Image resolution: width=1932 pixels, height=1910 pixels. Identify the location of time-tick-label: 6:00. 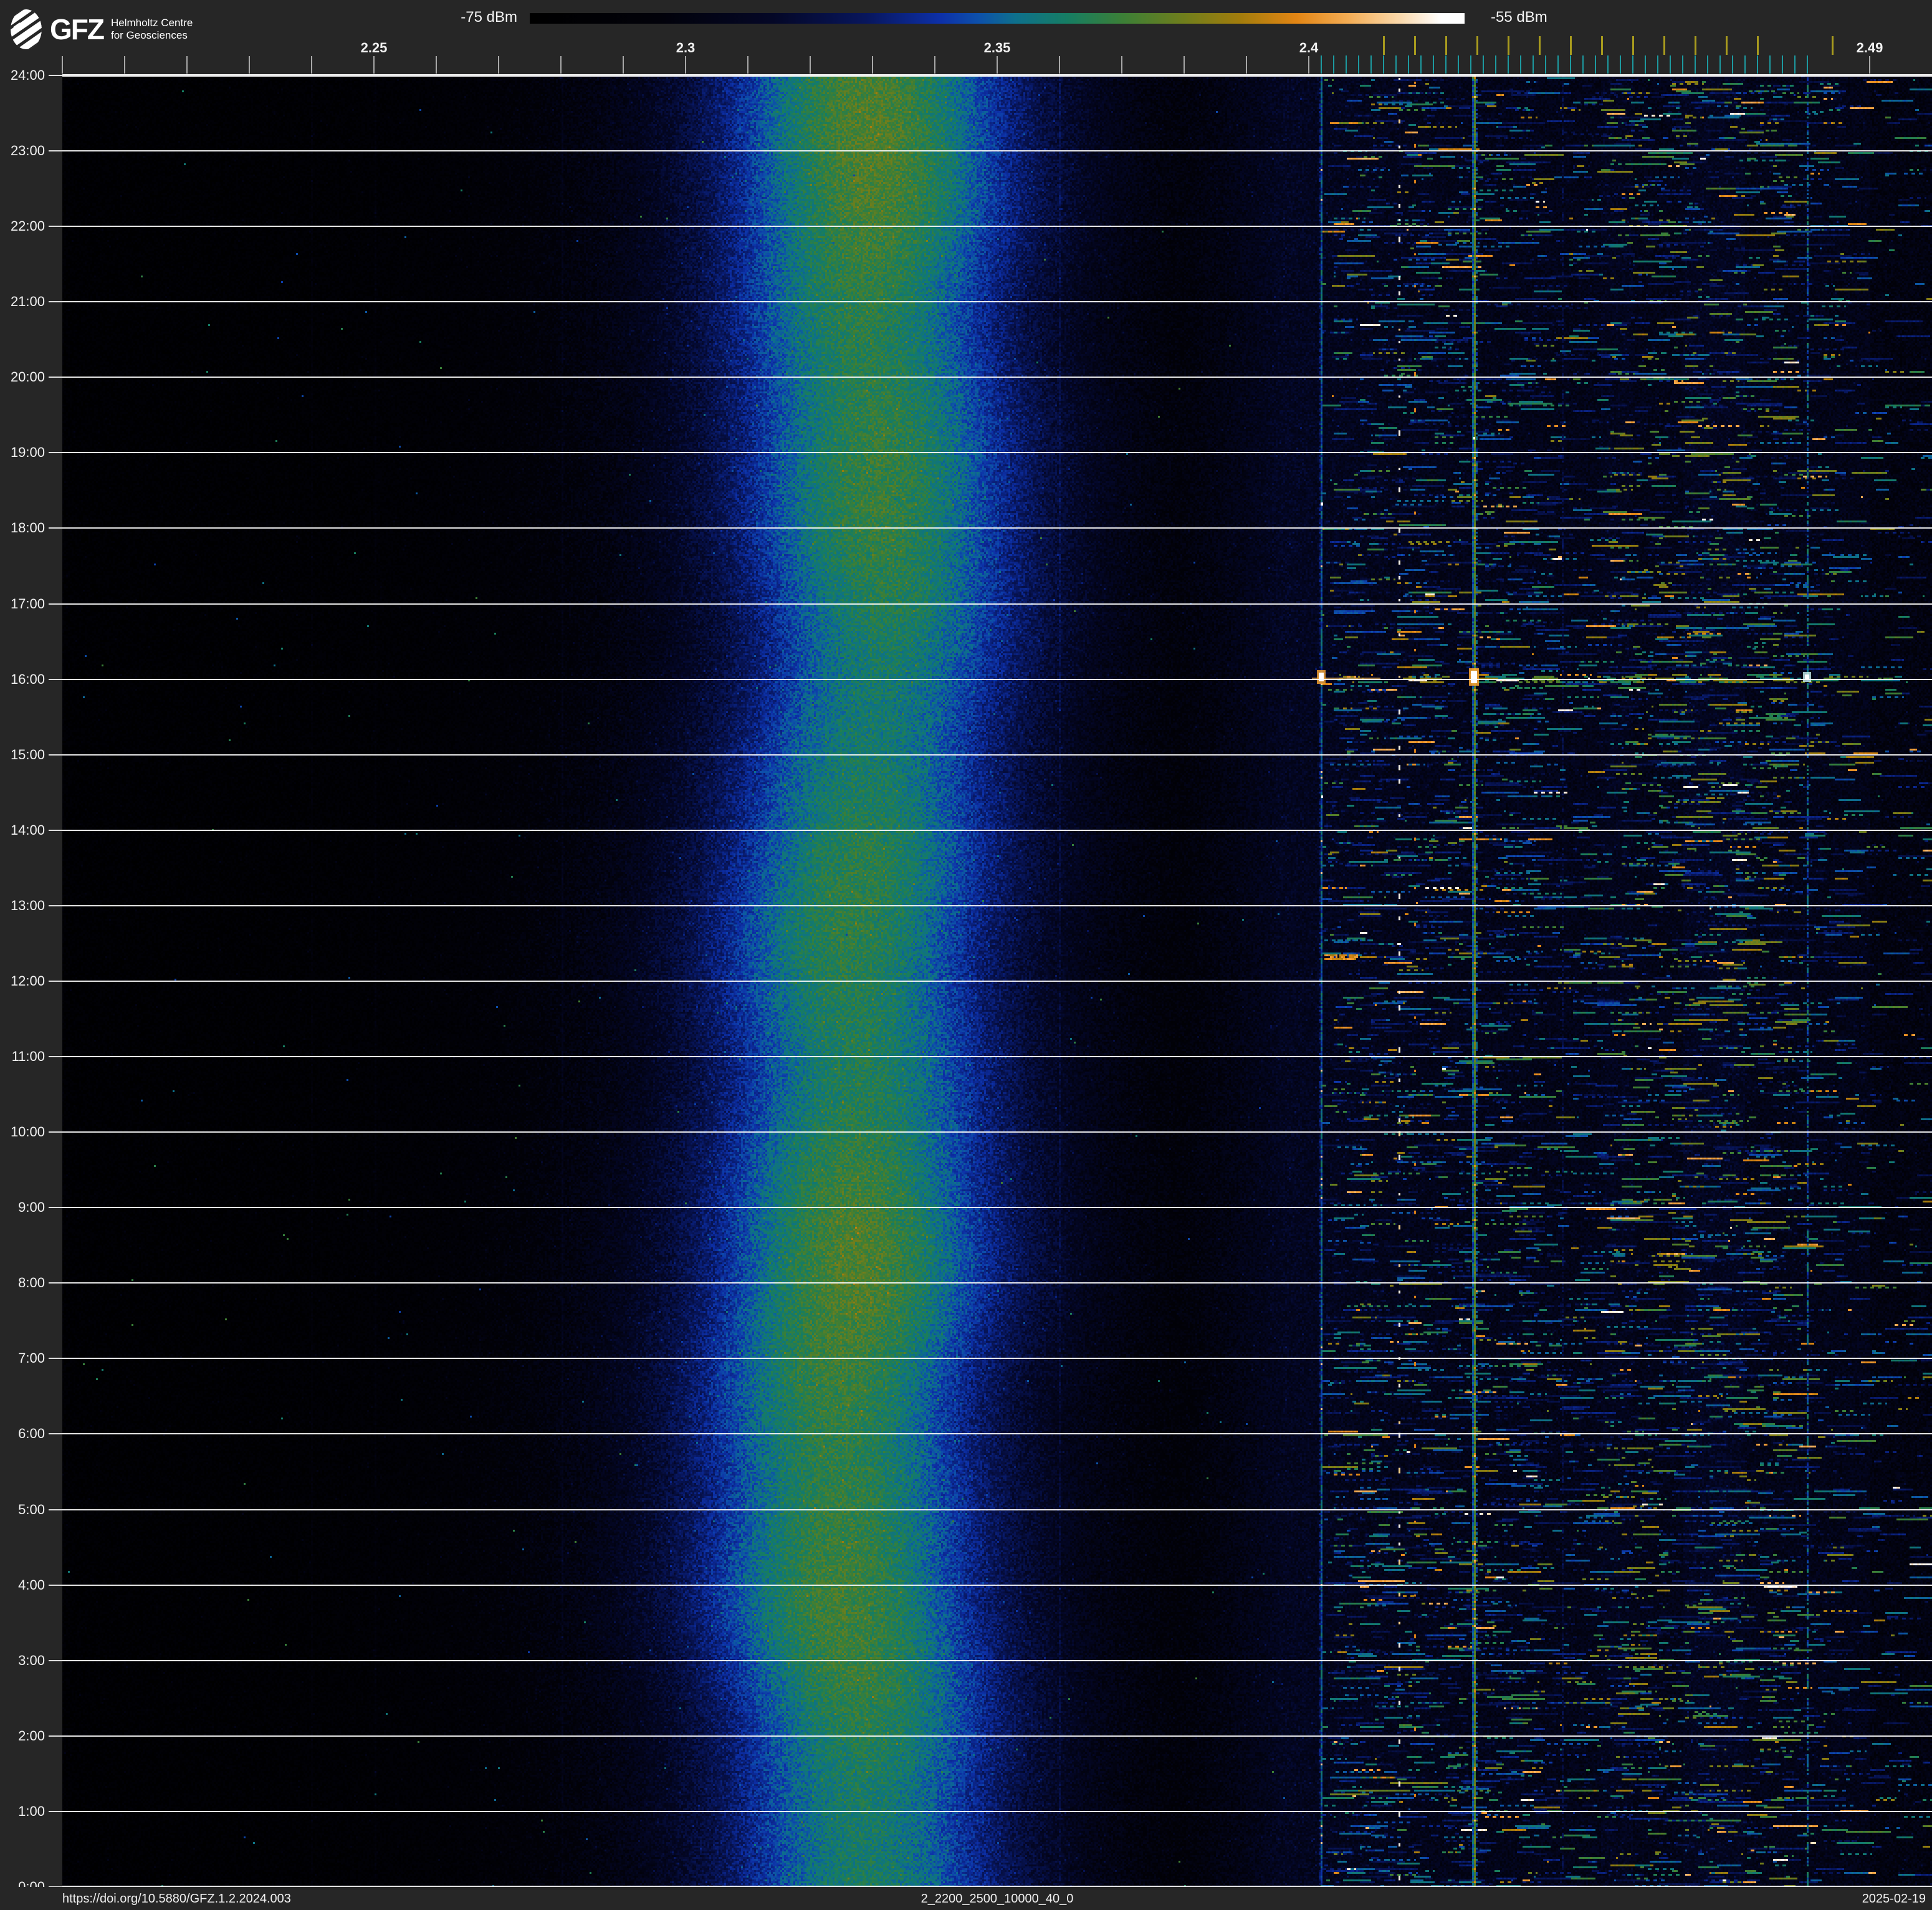
(31, 1433).